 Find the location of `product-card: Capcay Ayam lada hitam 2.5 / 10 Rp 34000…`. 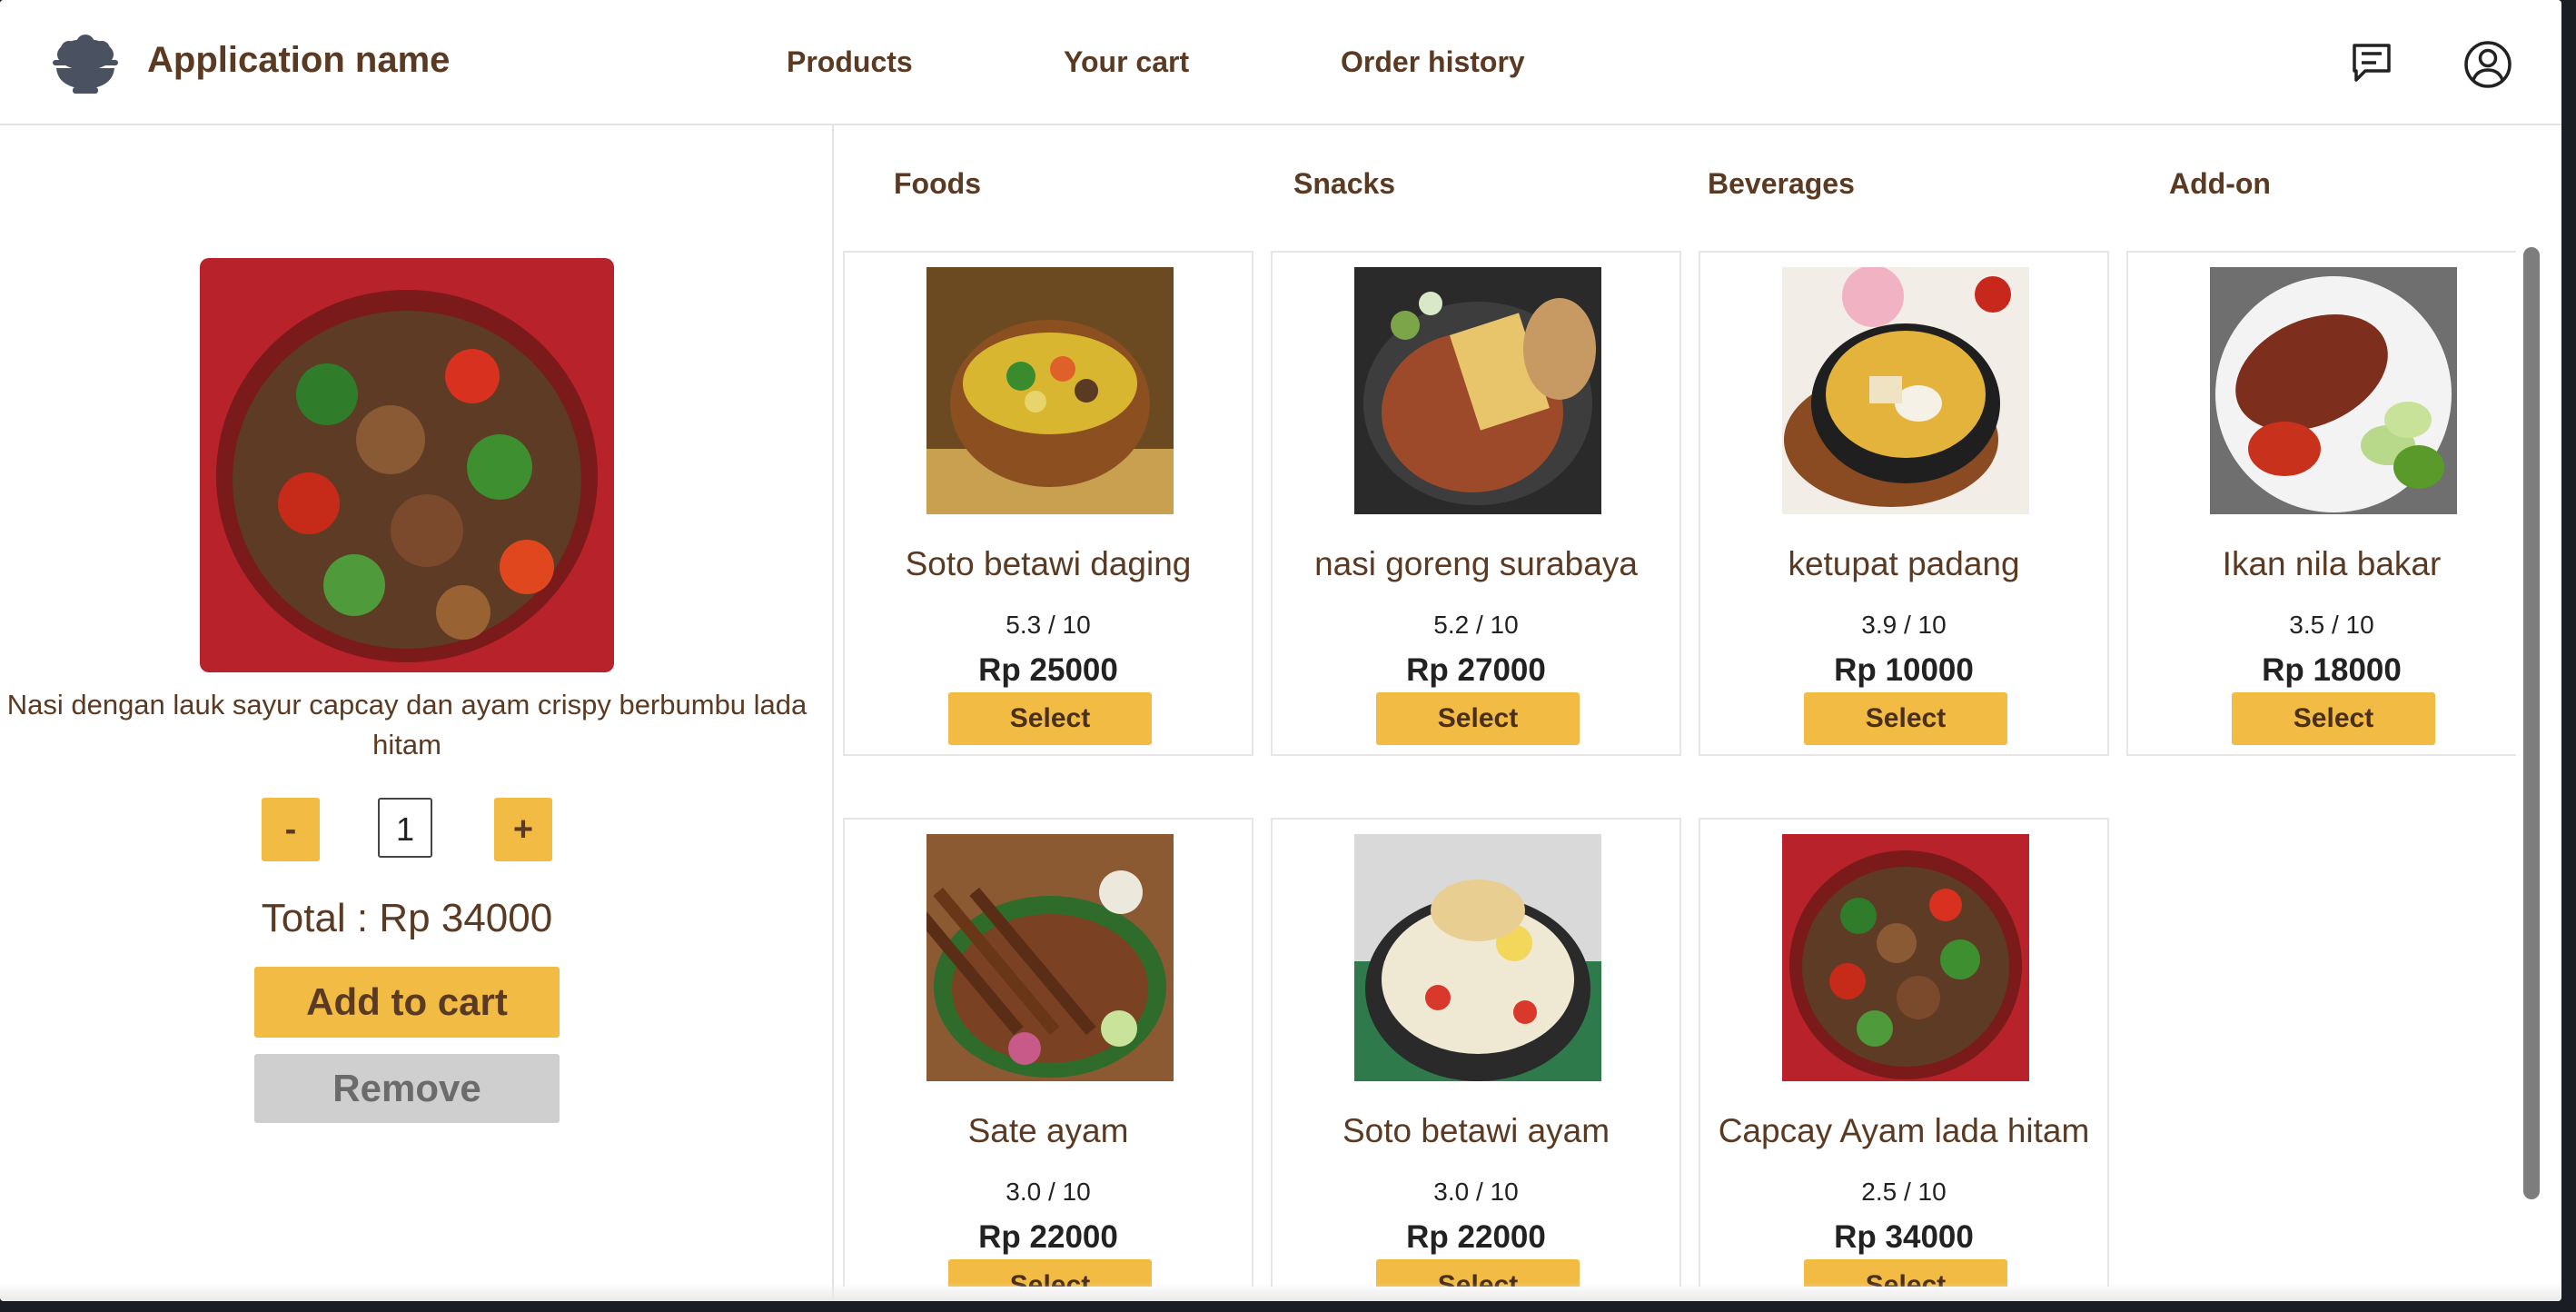

product-card: Capcay Ayam lada hitam 2.5 / 10 Rp 34000… is located at coordinates (1904, 1052).